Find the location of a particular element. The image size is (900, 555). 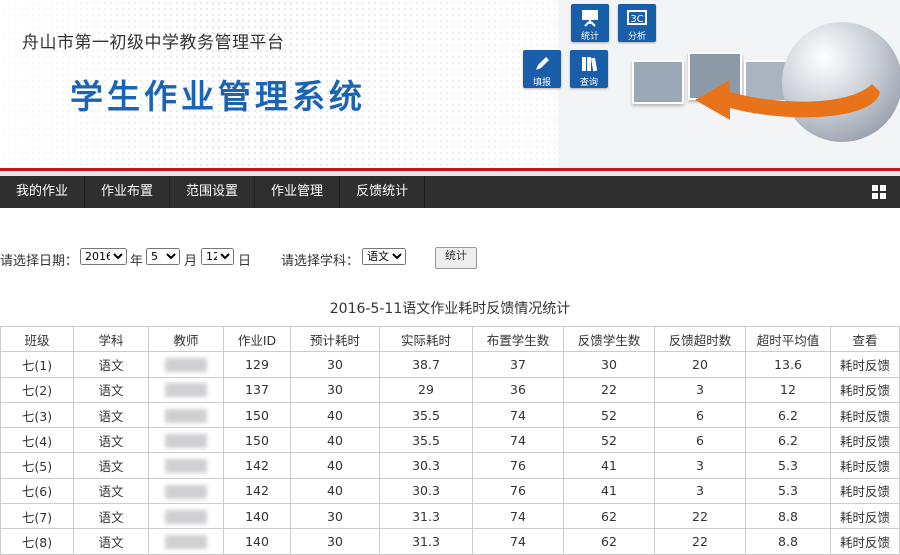

table-row: 七(2) 语文 137 30 29 36 22 3 12 耗时反馈 is located at coordinates (450, 389).